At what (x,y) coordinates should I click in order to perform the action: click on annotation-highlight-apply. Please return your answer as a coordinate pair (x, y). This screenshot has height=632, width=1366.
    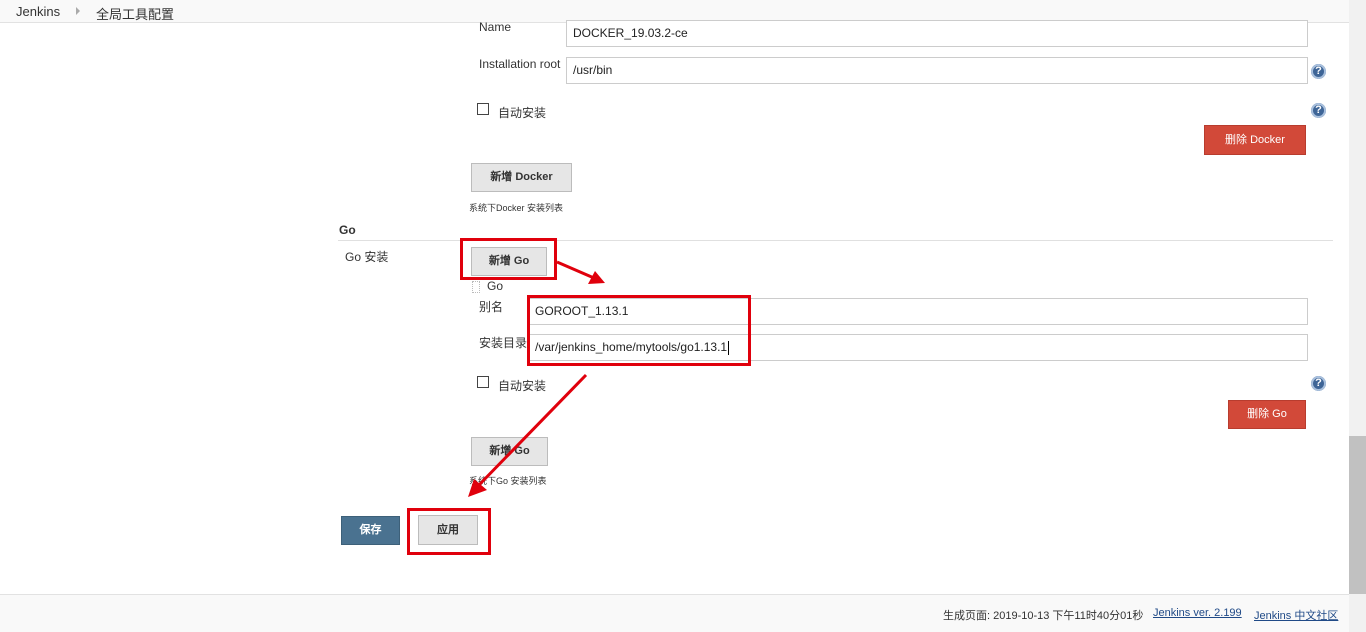
    Looking at the image, I should click on (449, 531).